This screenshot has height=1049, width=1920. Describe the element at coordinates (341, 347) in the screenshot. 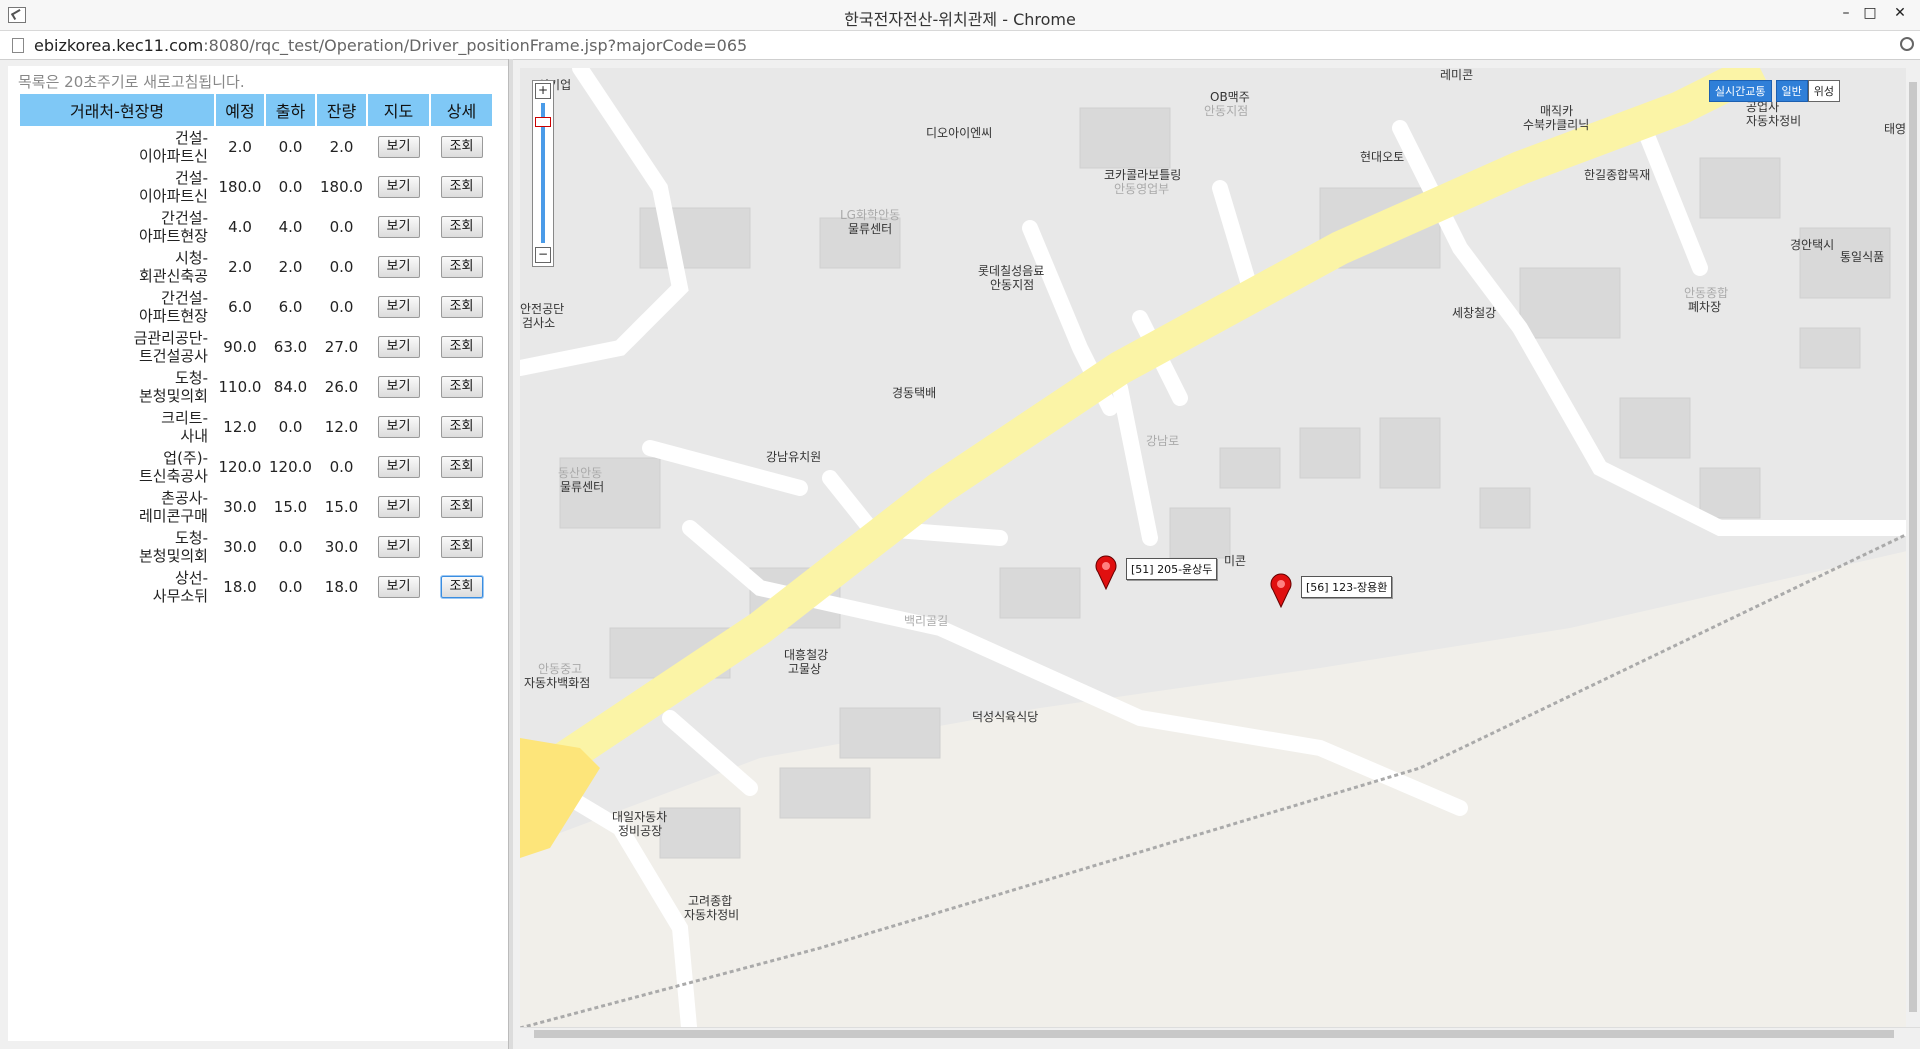

I see `remaining-cell: 27.0` at that location.